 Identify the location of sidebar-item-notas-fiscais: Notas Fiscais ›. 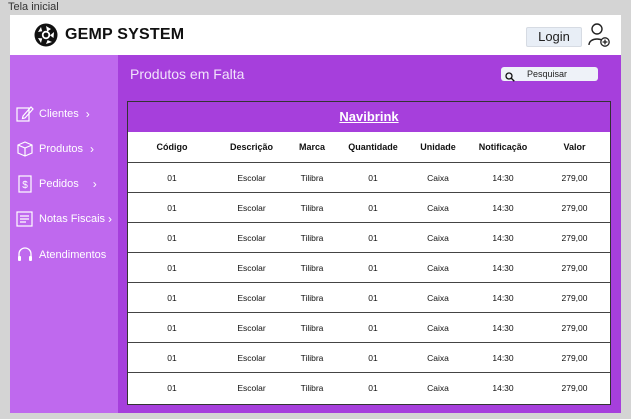
(64, 219).